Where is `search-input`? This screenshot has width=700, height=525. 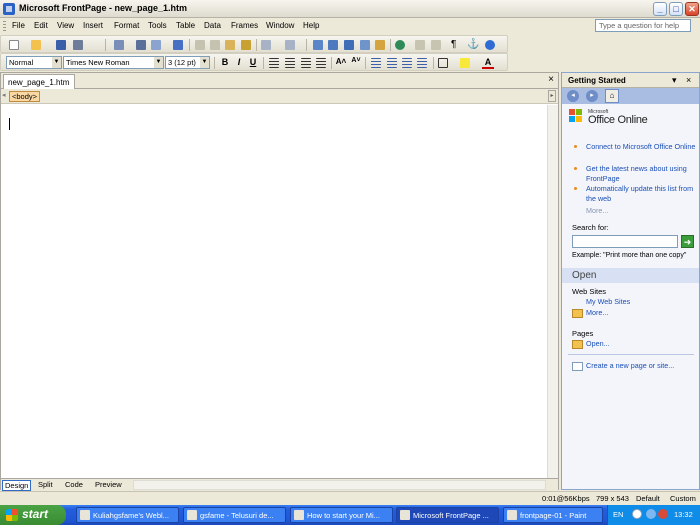
search-input is located at coordinates (625, 241).